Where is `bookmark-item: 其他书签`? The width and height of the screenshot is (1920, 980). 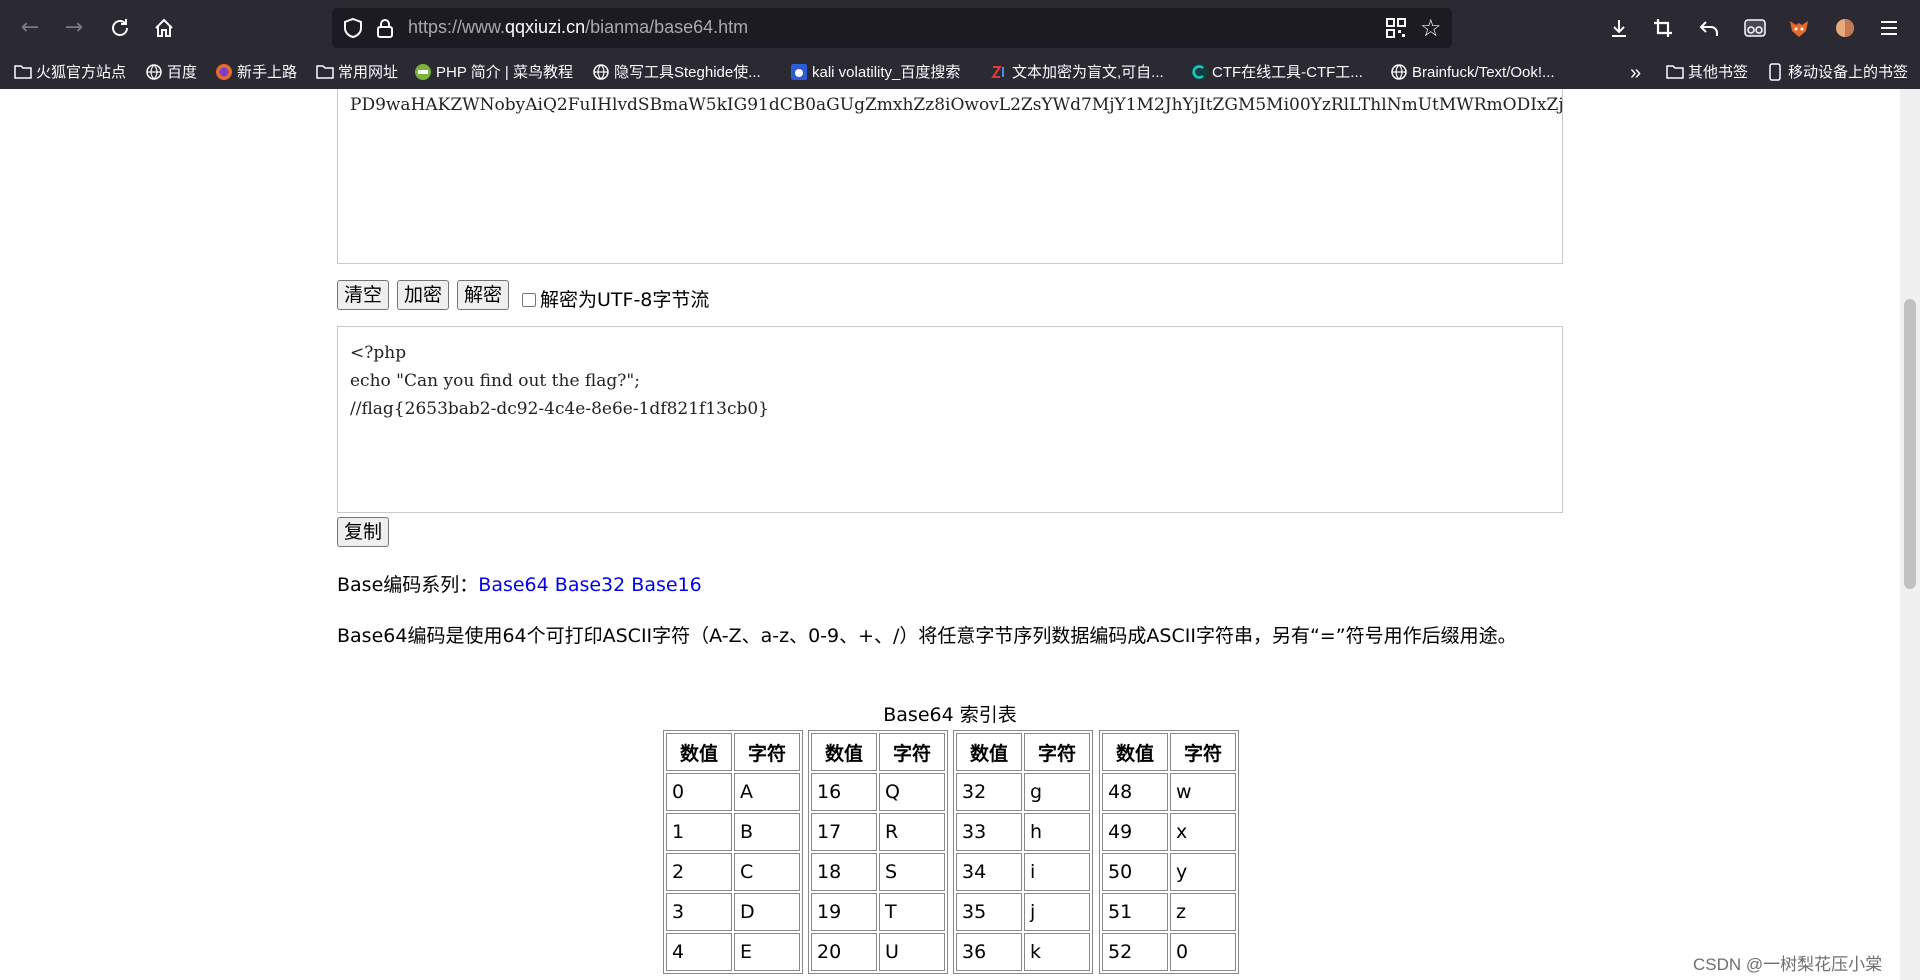 bookmark-item: 其他书签 is located at coordinates (1707, 73).